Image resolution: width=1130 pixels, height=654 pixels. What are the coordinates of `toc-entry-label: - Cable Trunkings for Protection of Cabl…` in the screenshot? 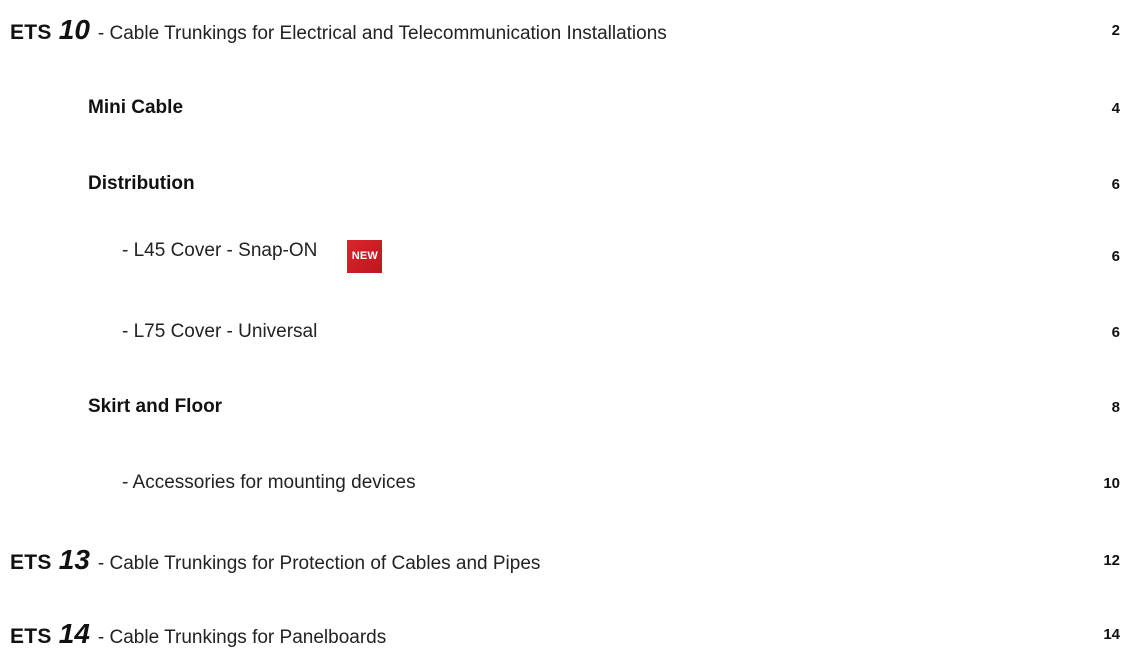 It's located at (319, 563).